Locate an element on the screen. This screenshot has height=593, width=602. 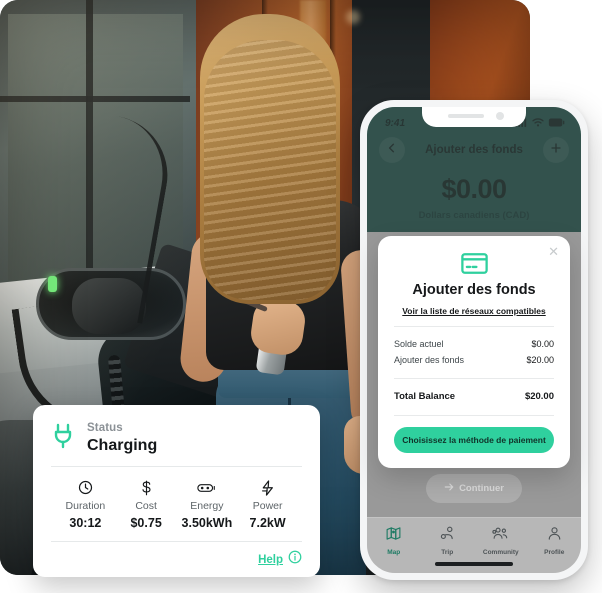
tab-community: Community is located at coordinates (501, 541).